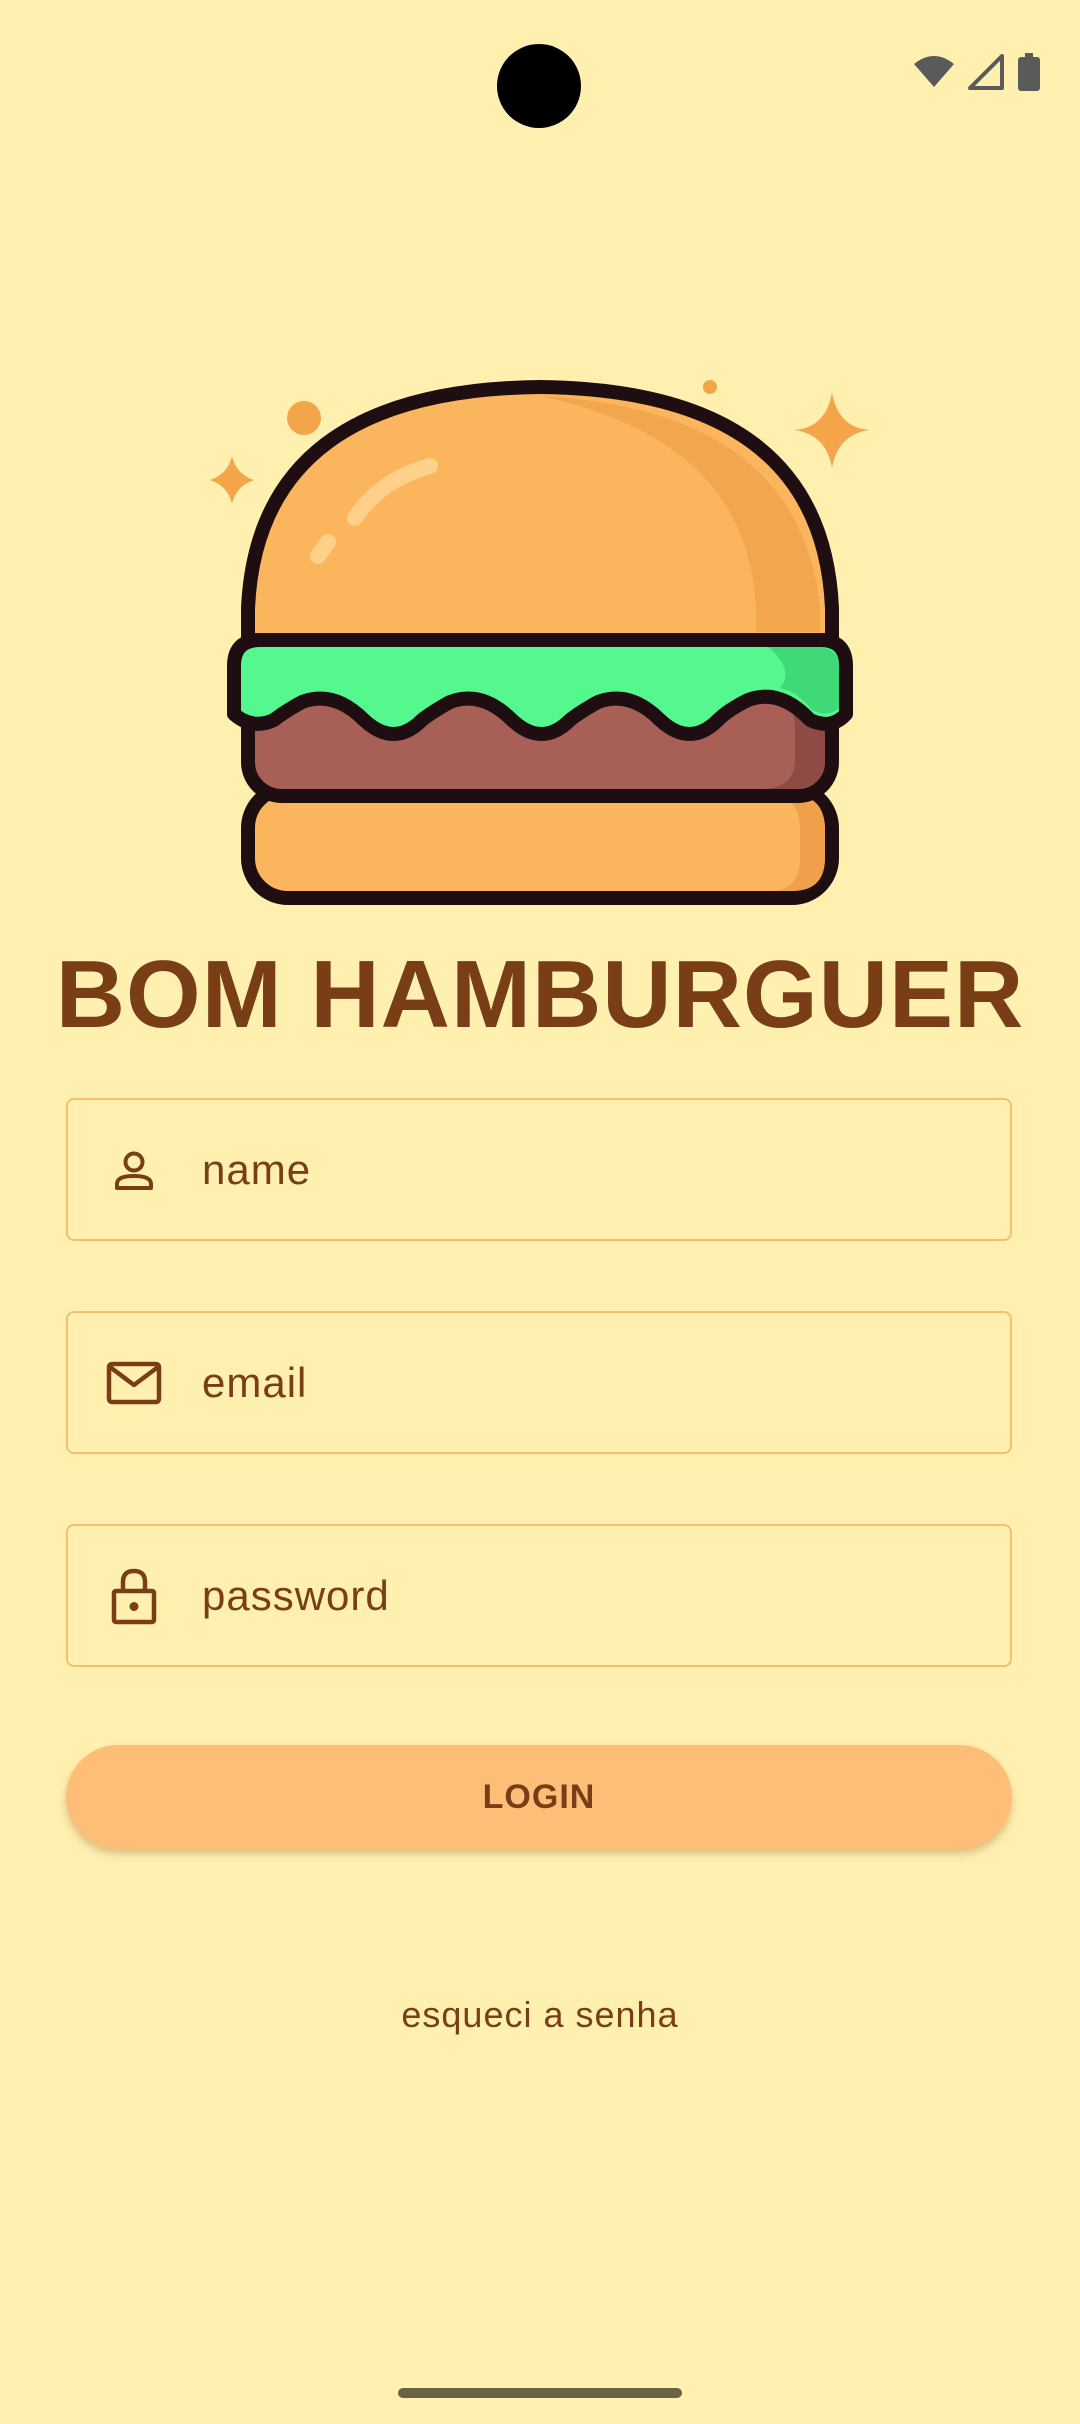 The image size is (1080, 2424). What do you see at coordinates (134, 1383) in the screenshot?
I see `mail-icon` at bounding box center [134, 1383].